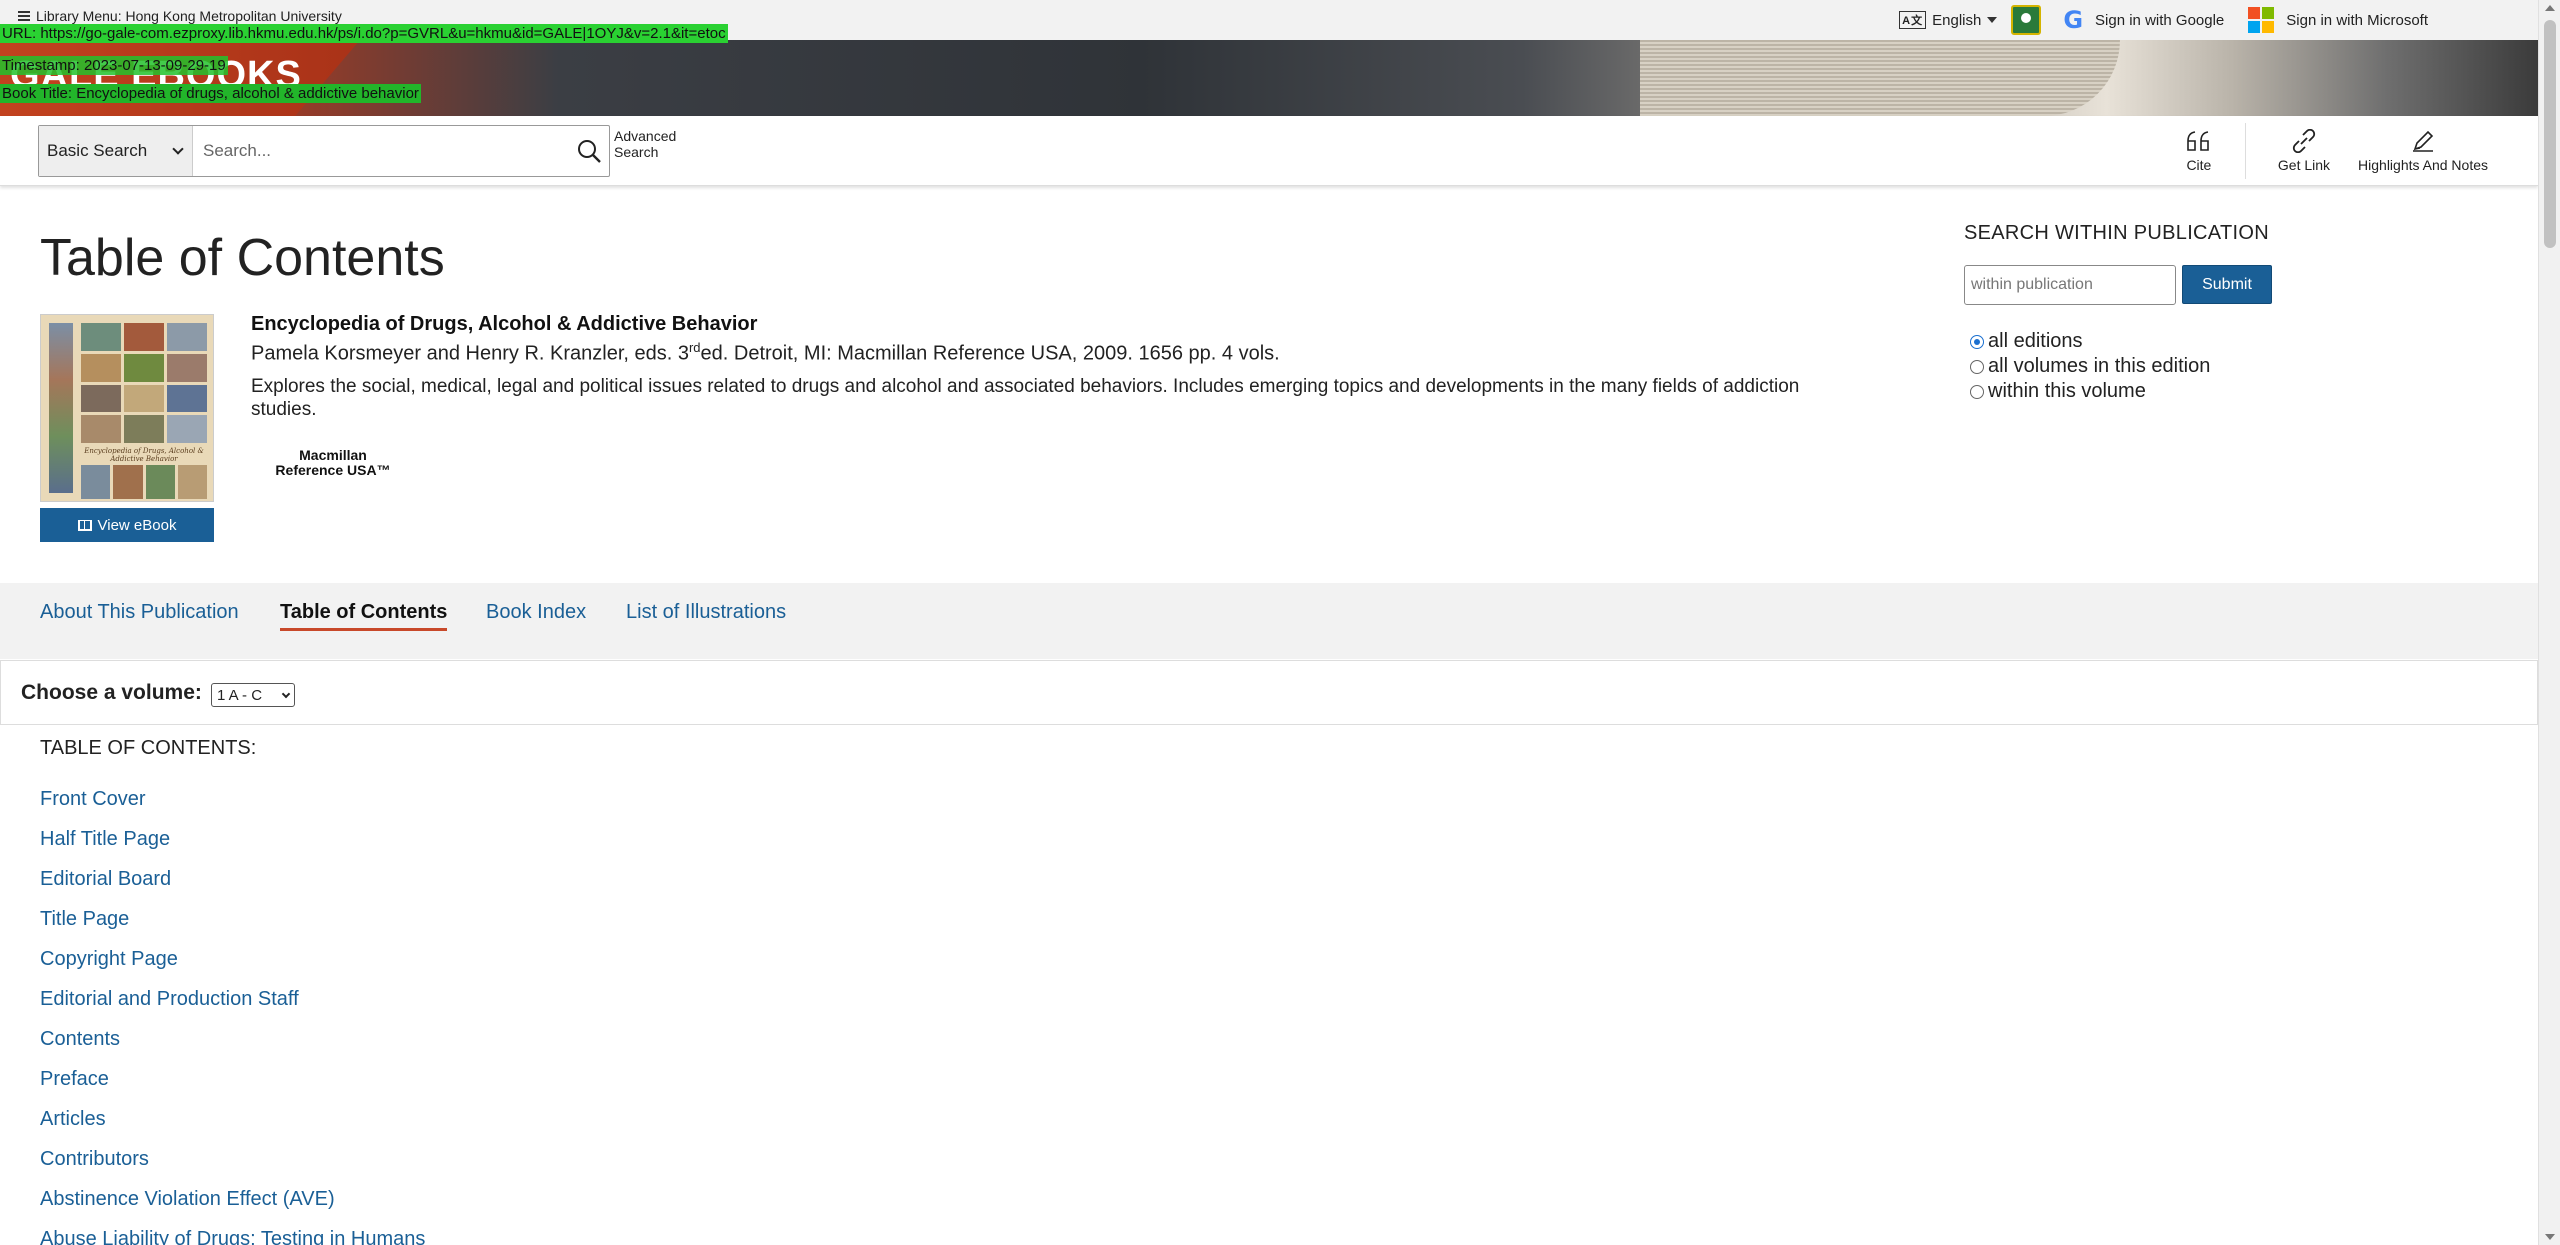 The width and height of the screenshot is (2560, 1245). I want to click on toc-item: Articles, so click(232, 1126).